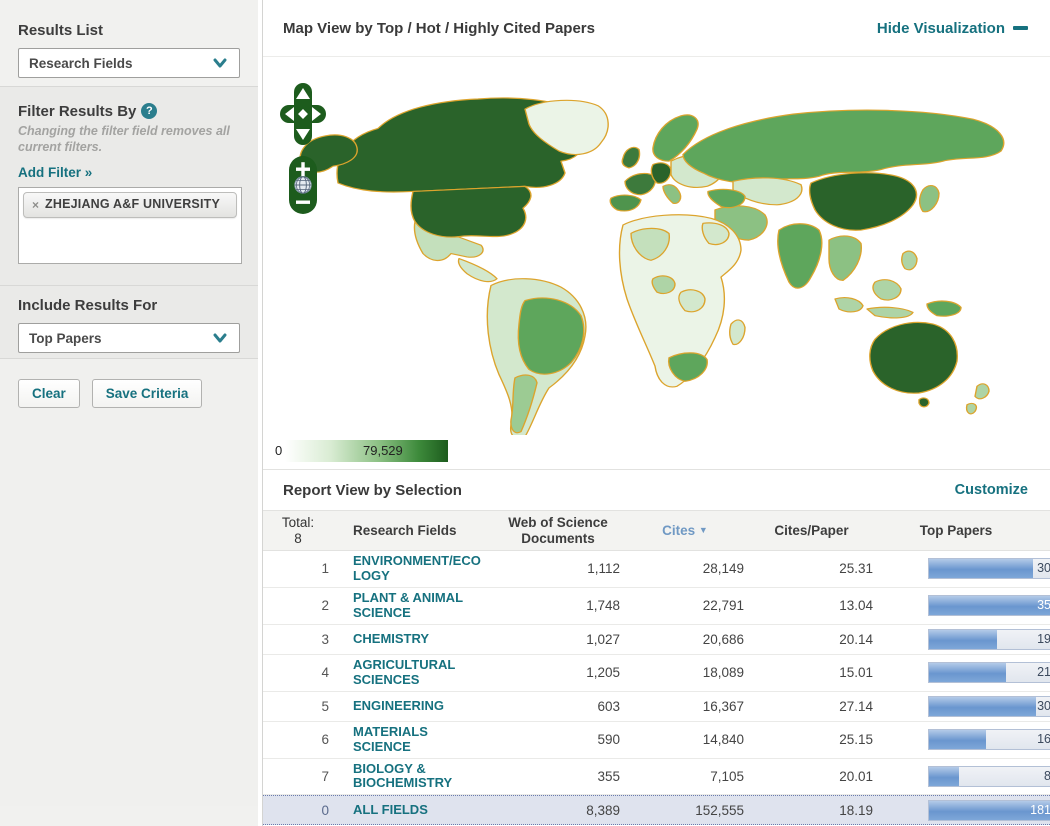 The image size is (1050, 826). What do you see at coordinates (719, 810) in the screenshot?
I see `cites-value: 152,555` at bounding box center [719, 810].